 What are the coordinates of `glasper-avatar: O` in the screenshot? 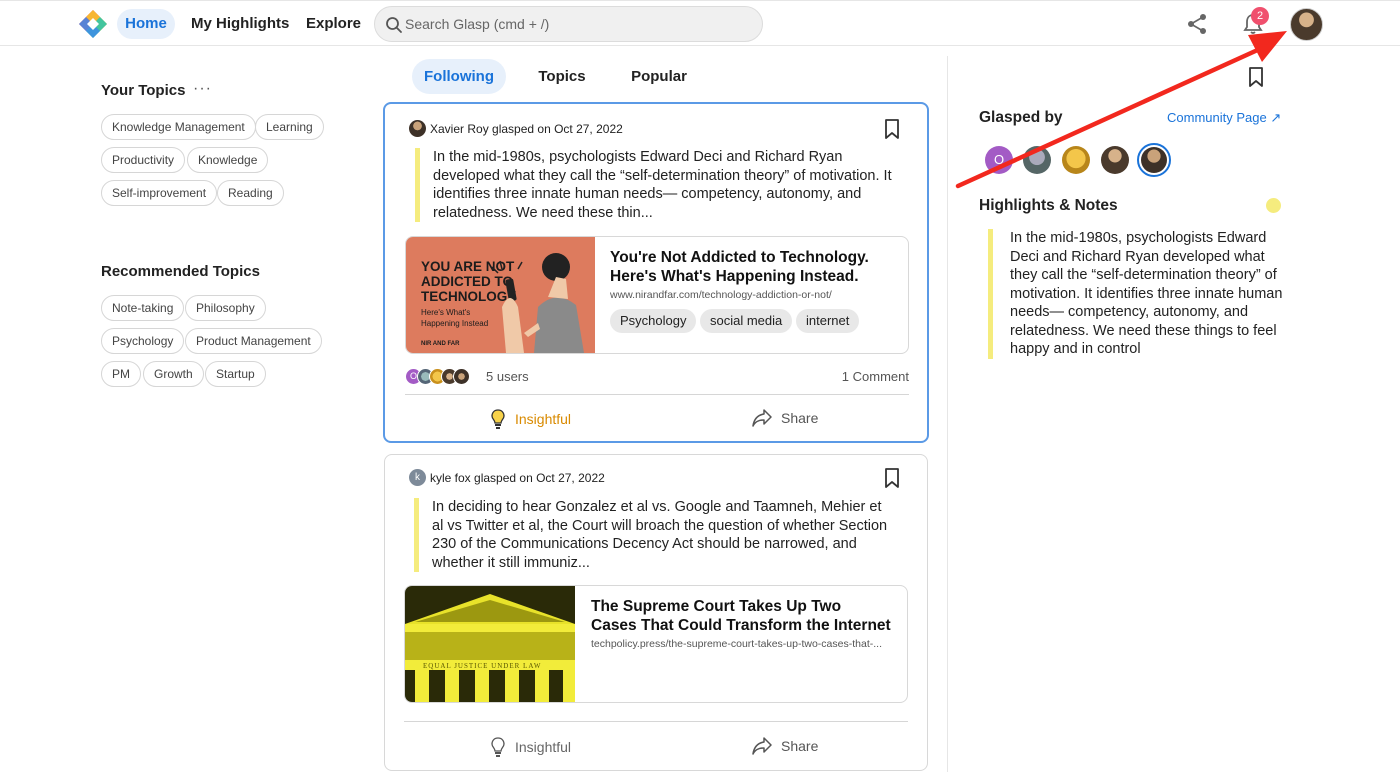 It's located at (999, 160).